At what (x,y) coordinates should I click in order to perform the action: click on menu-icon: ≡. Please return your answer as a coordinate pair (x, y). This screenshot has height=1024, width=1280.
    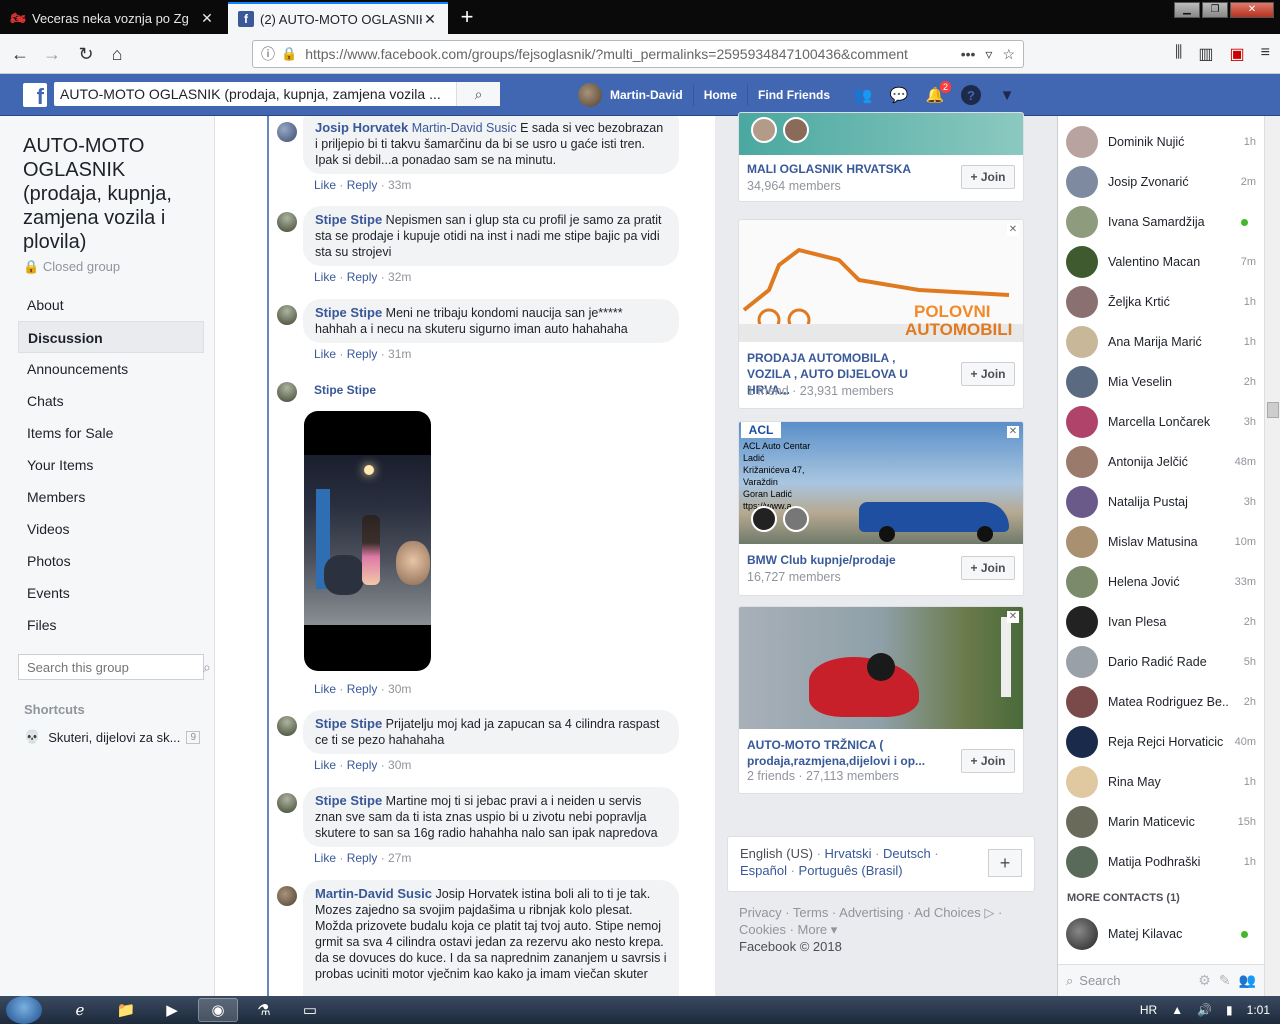
    Looking at the image, I should click on (1265, 54).